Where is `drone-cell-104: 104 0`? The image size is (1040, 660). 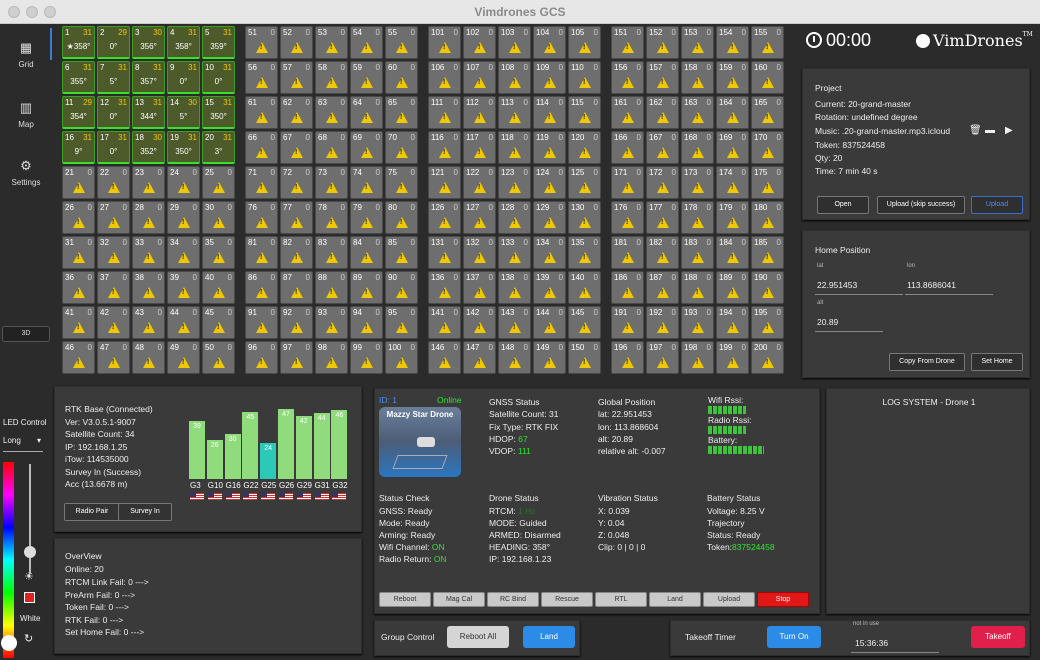
drone-cell-104: 104 0 is located at coordinates (549, 42).